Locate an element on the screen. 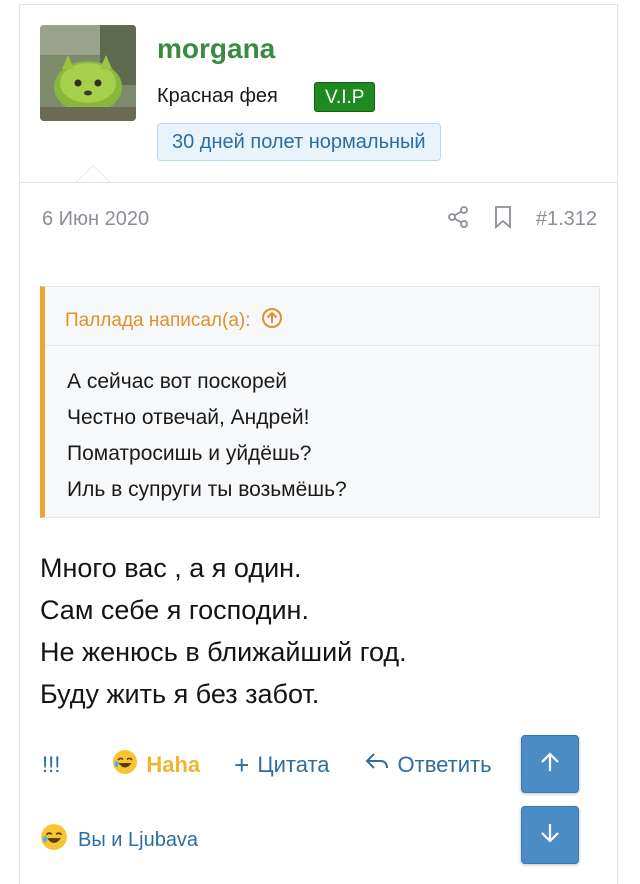 This screenshot has height=884, width=640. arrow-down-icon is located at coordinates (550, 835).